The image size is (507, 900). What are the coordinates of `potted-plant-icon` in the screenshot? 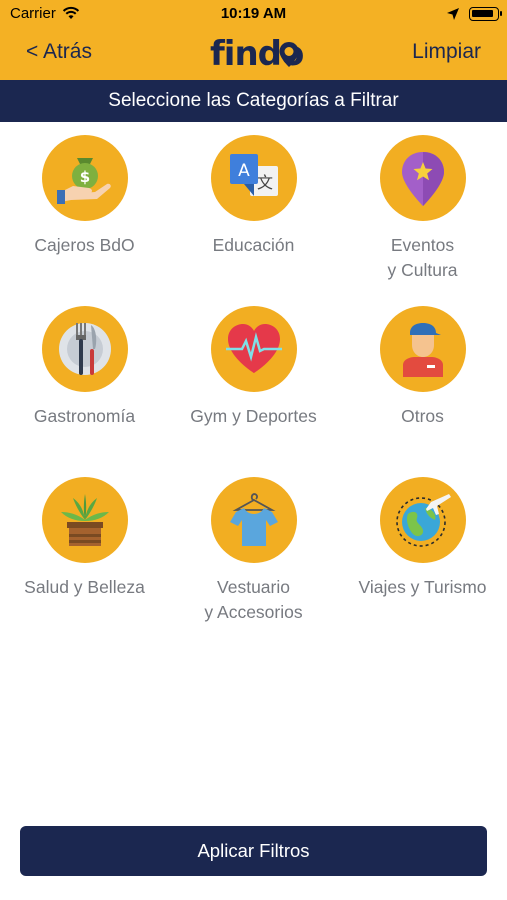 It's located at (84, 520).